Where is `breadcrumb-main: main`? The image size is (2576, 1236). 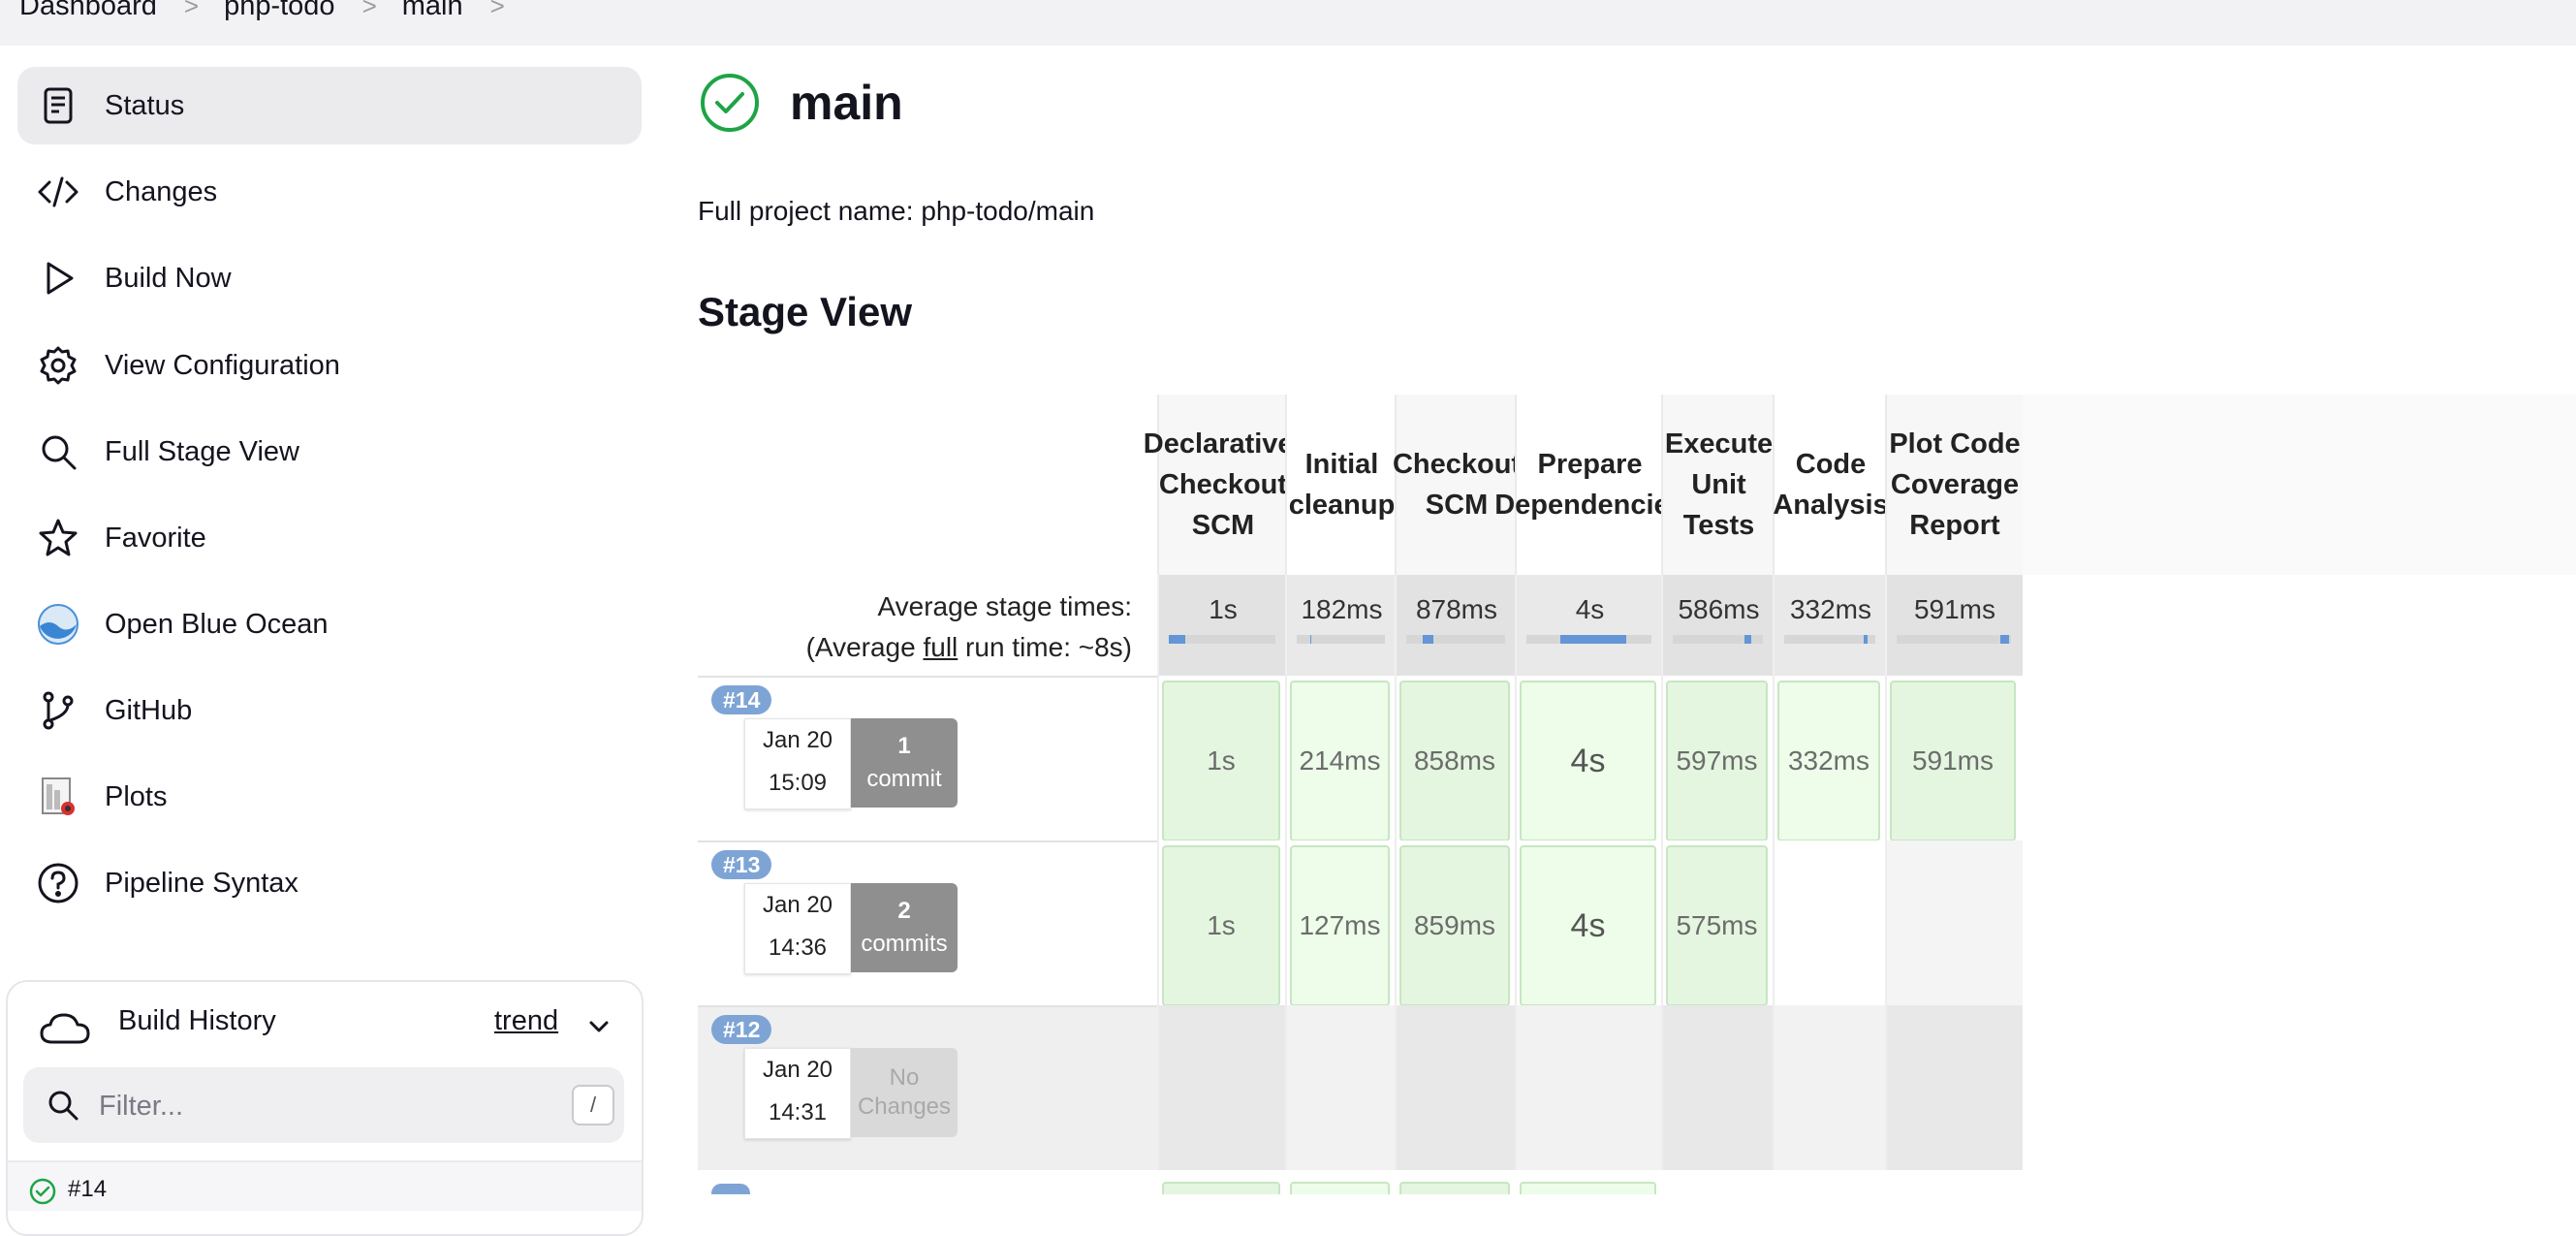 breadcrumb-main: main is located at coordinates (432, 11).